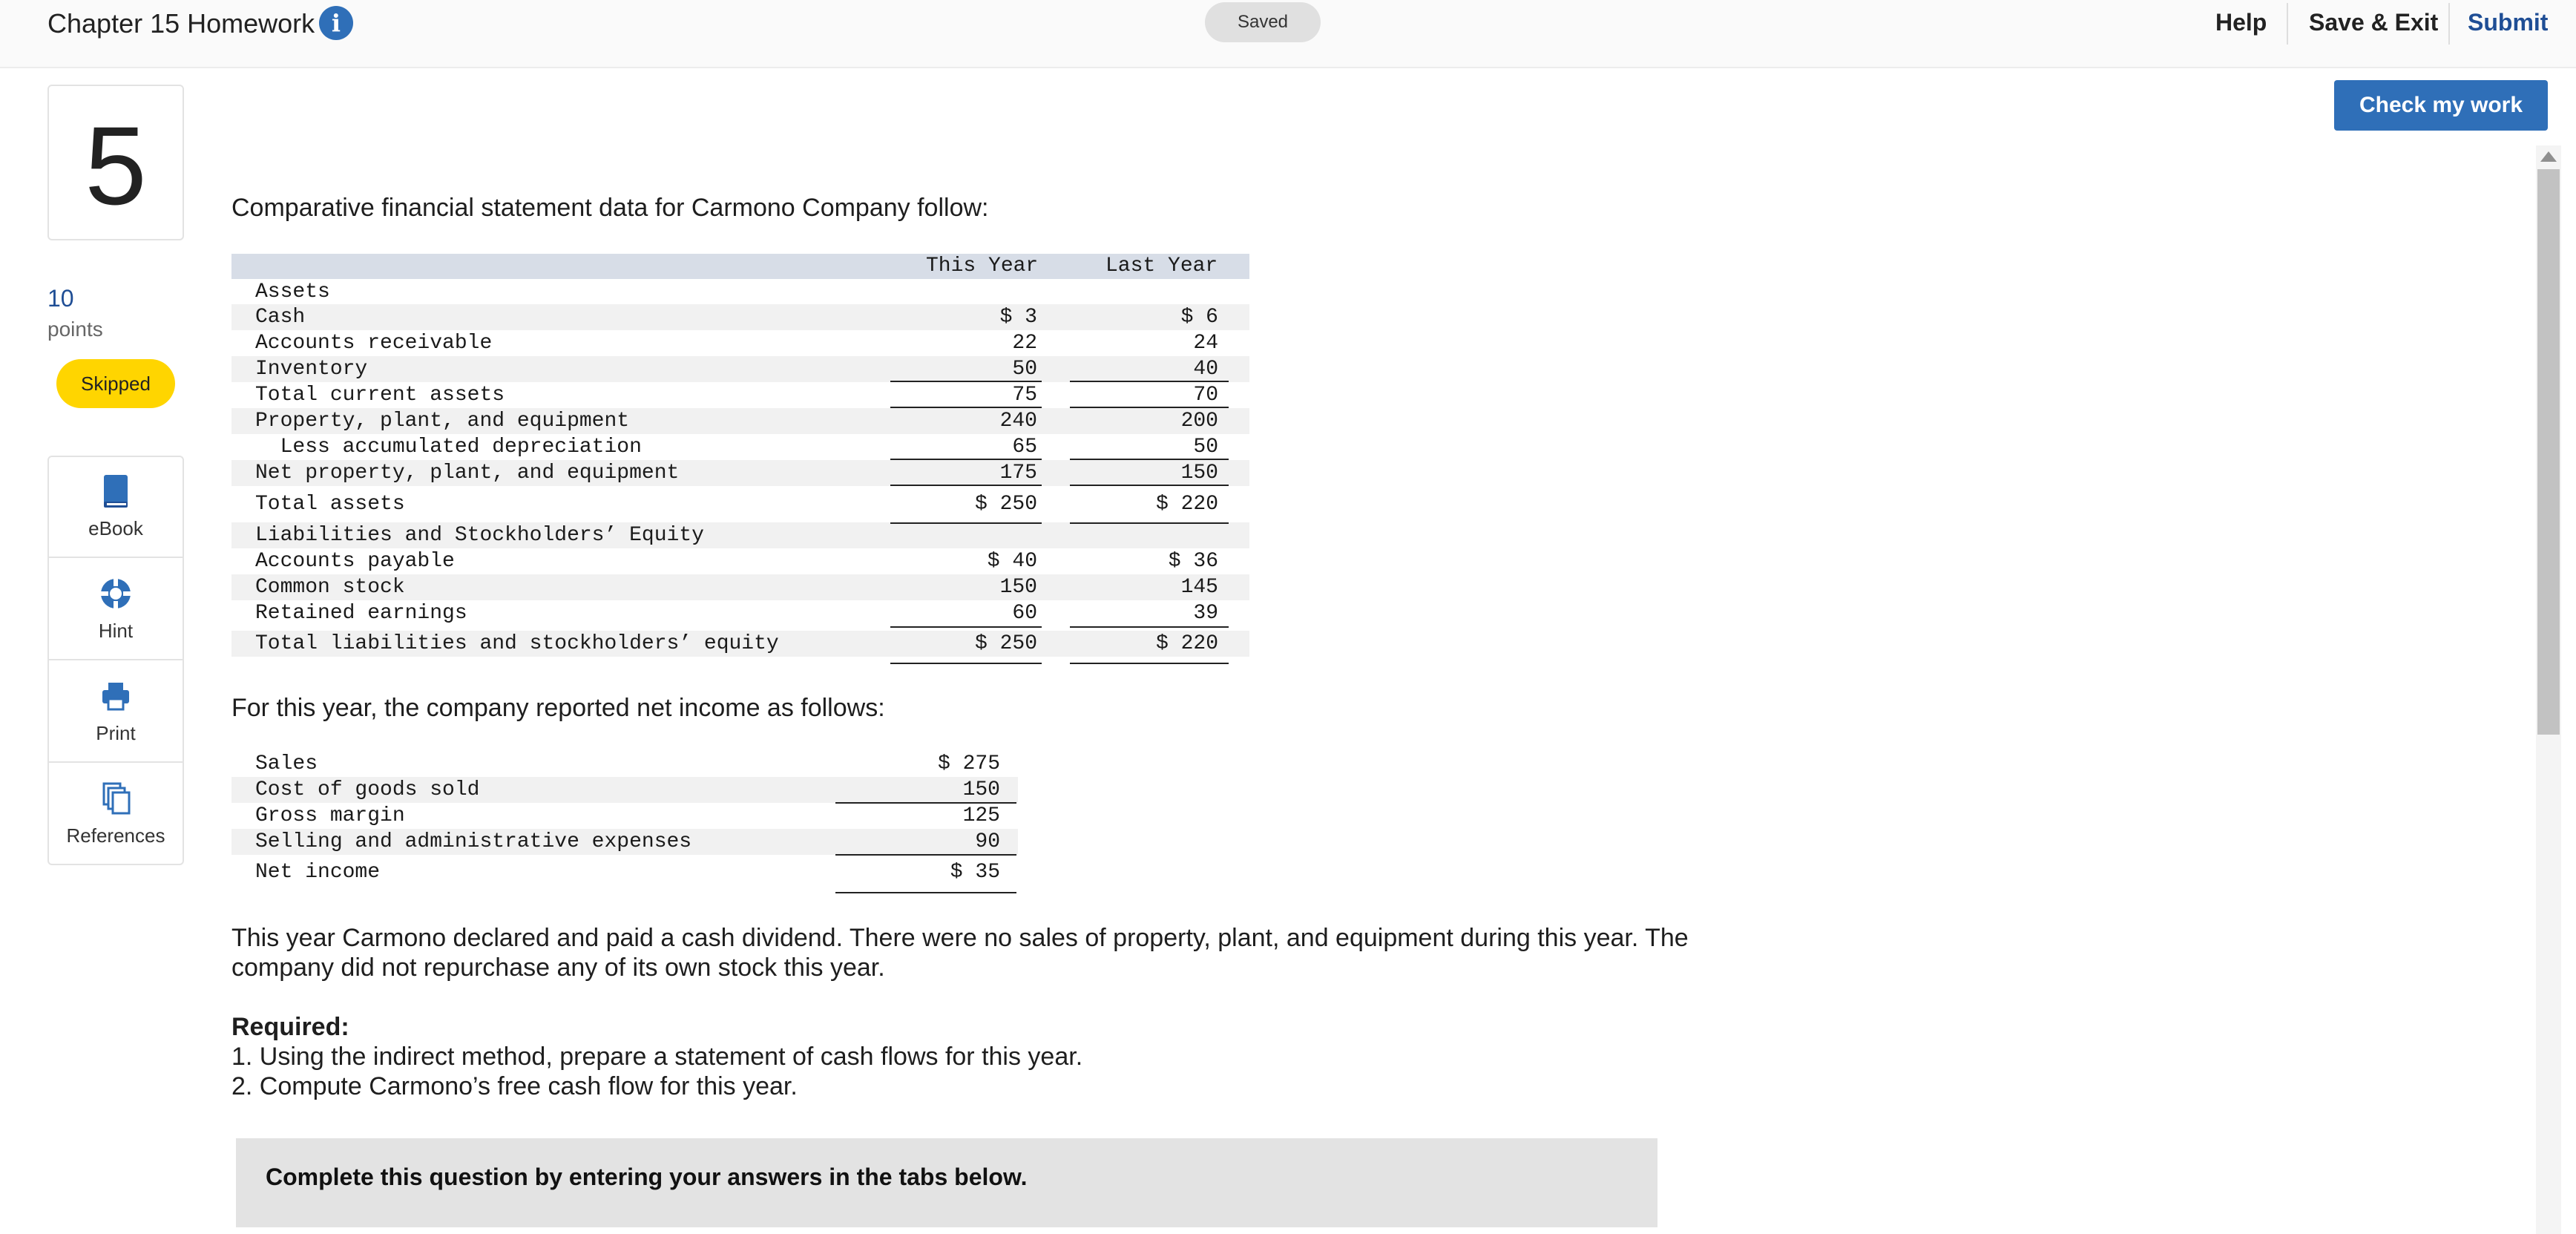  Describe the element at coordinates (1024, 343) in the screenshot. I see `this-year-value: 22` at that location.